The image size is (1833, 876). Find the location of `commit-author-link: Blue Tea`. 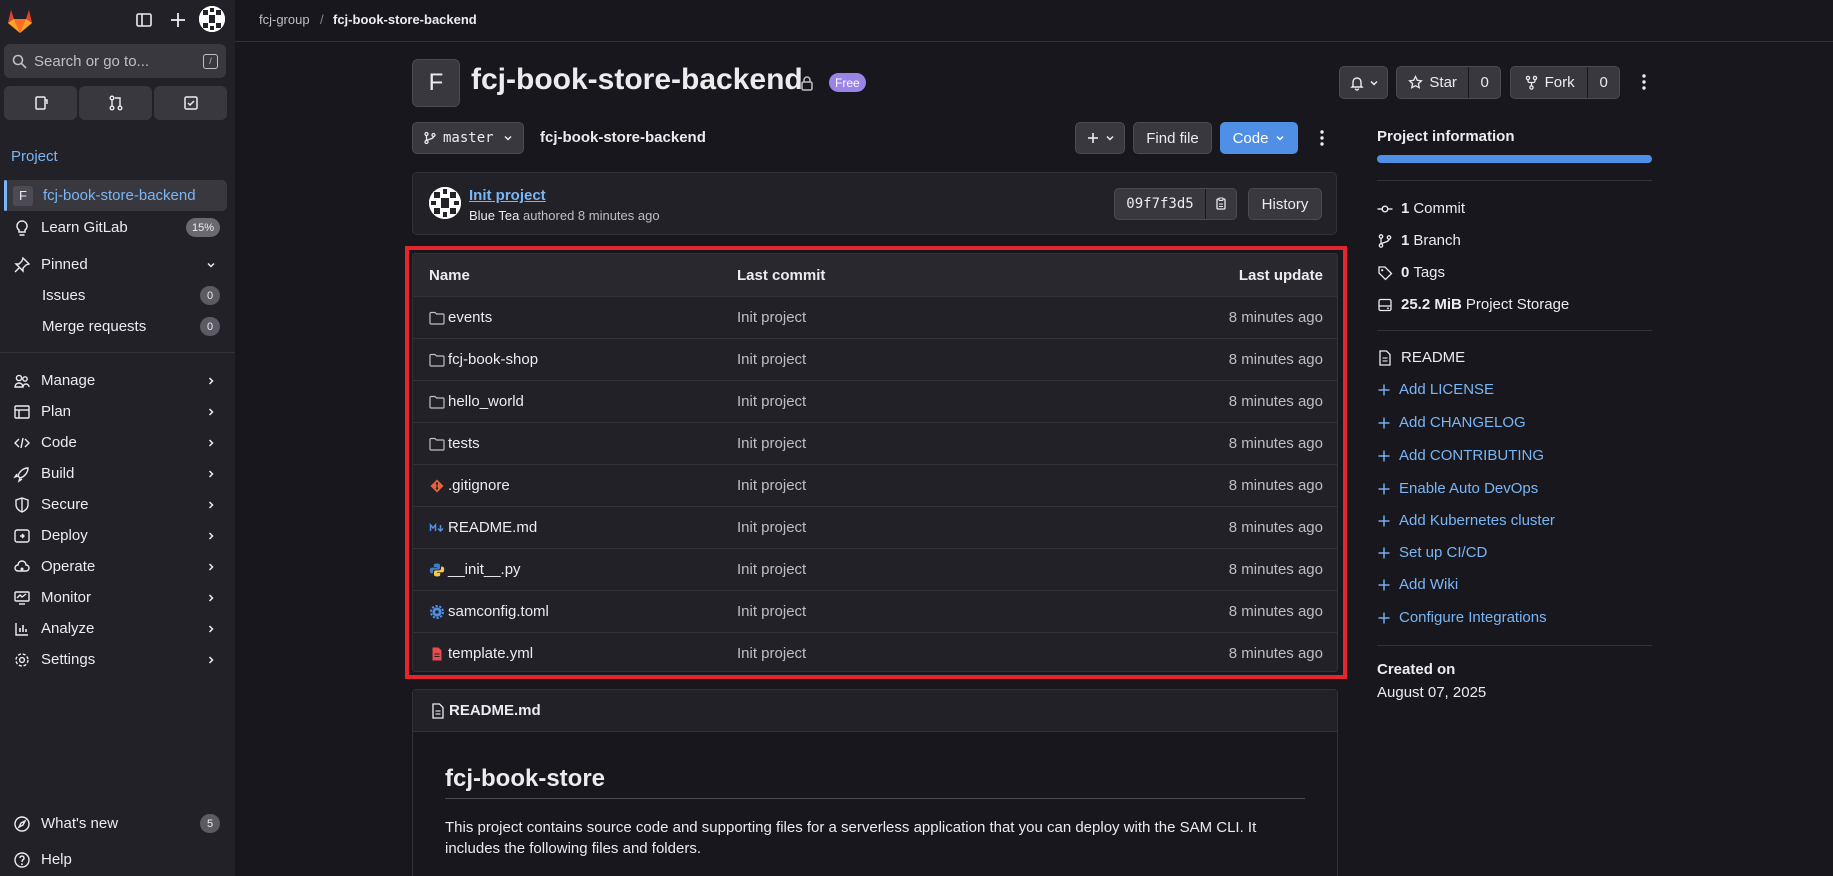

commit-author-link: Blue Tea is located at coordinates (494, 215).